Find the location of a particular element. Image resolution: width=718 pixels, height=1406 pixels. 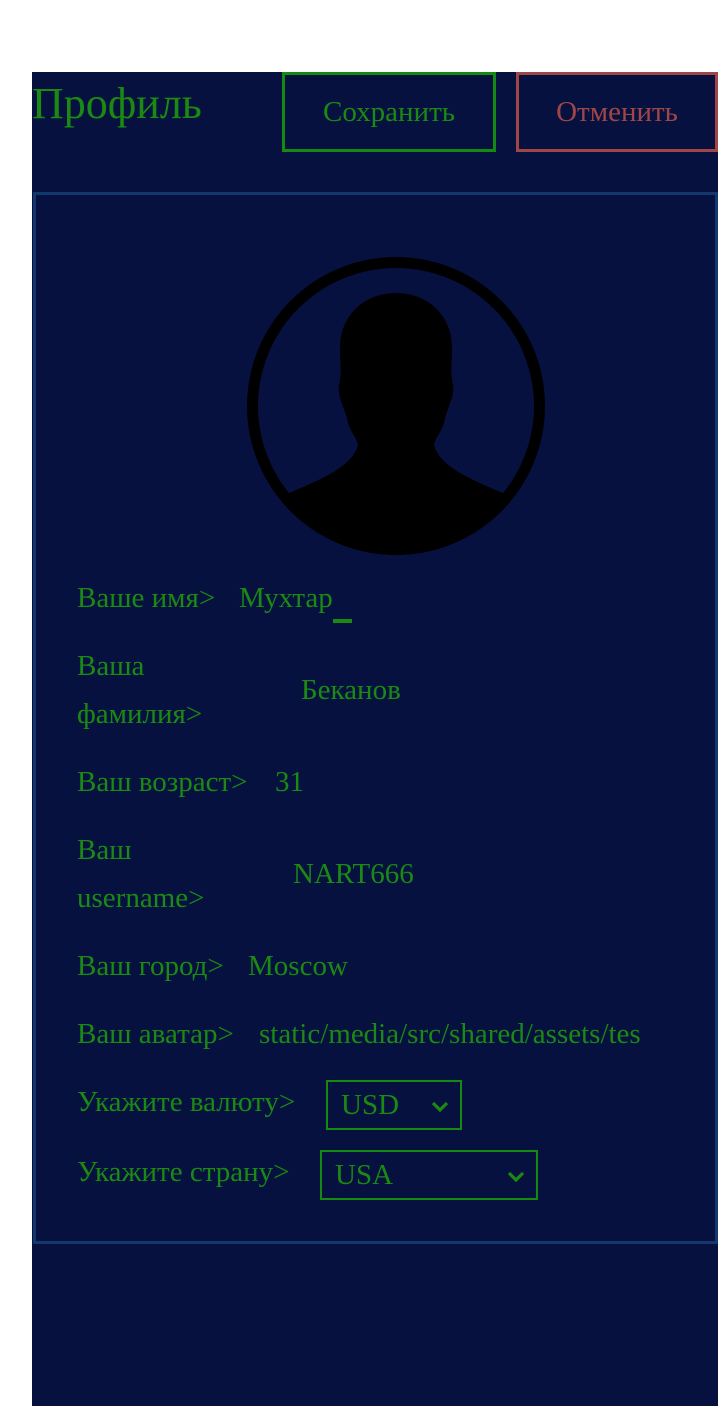

user-silhouette-icon is located at coordinates (396, 406).